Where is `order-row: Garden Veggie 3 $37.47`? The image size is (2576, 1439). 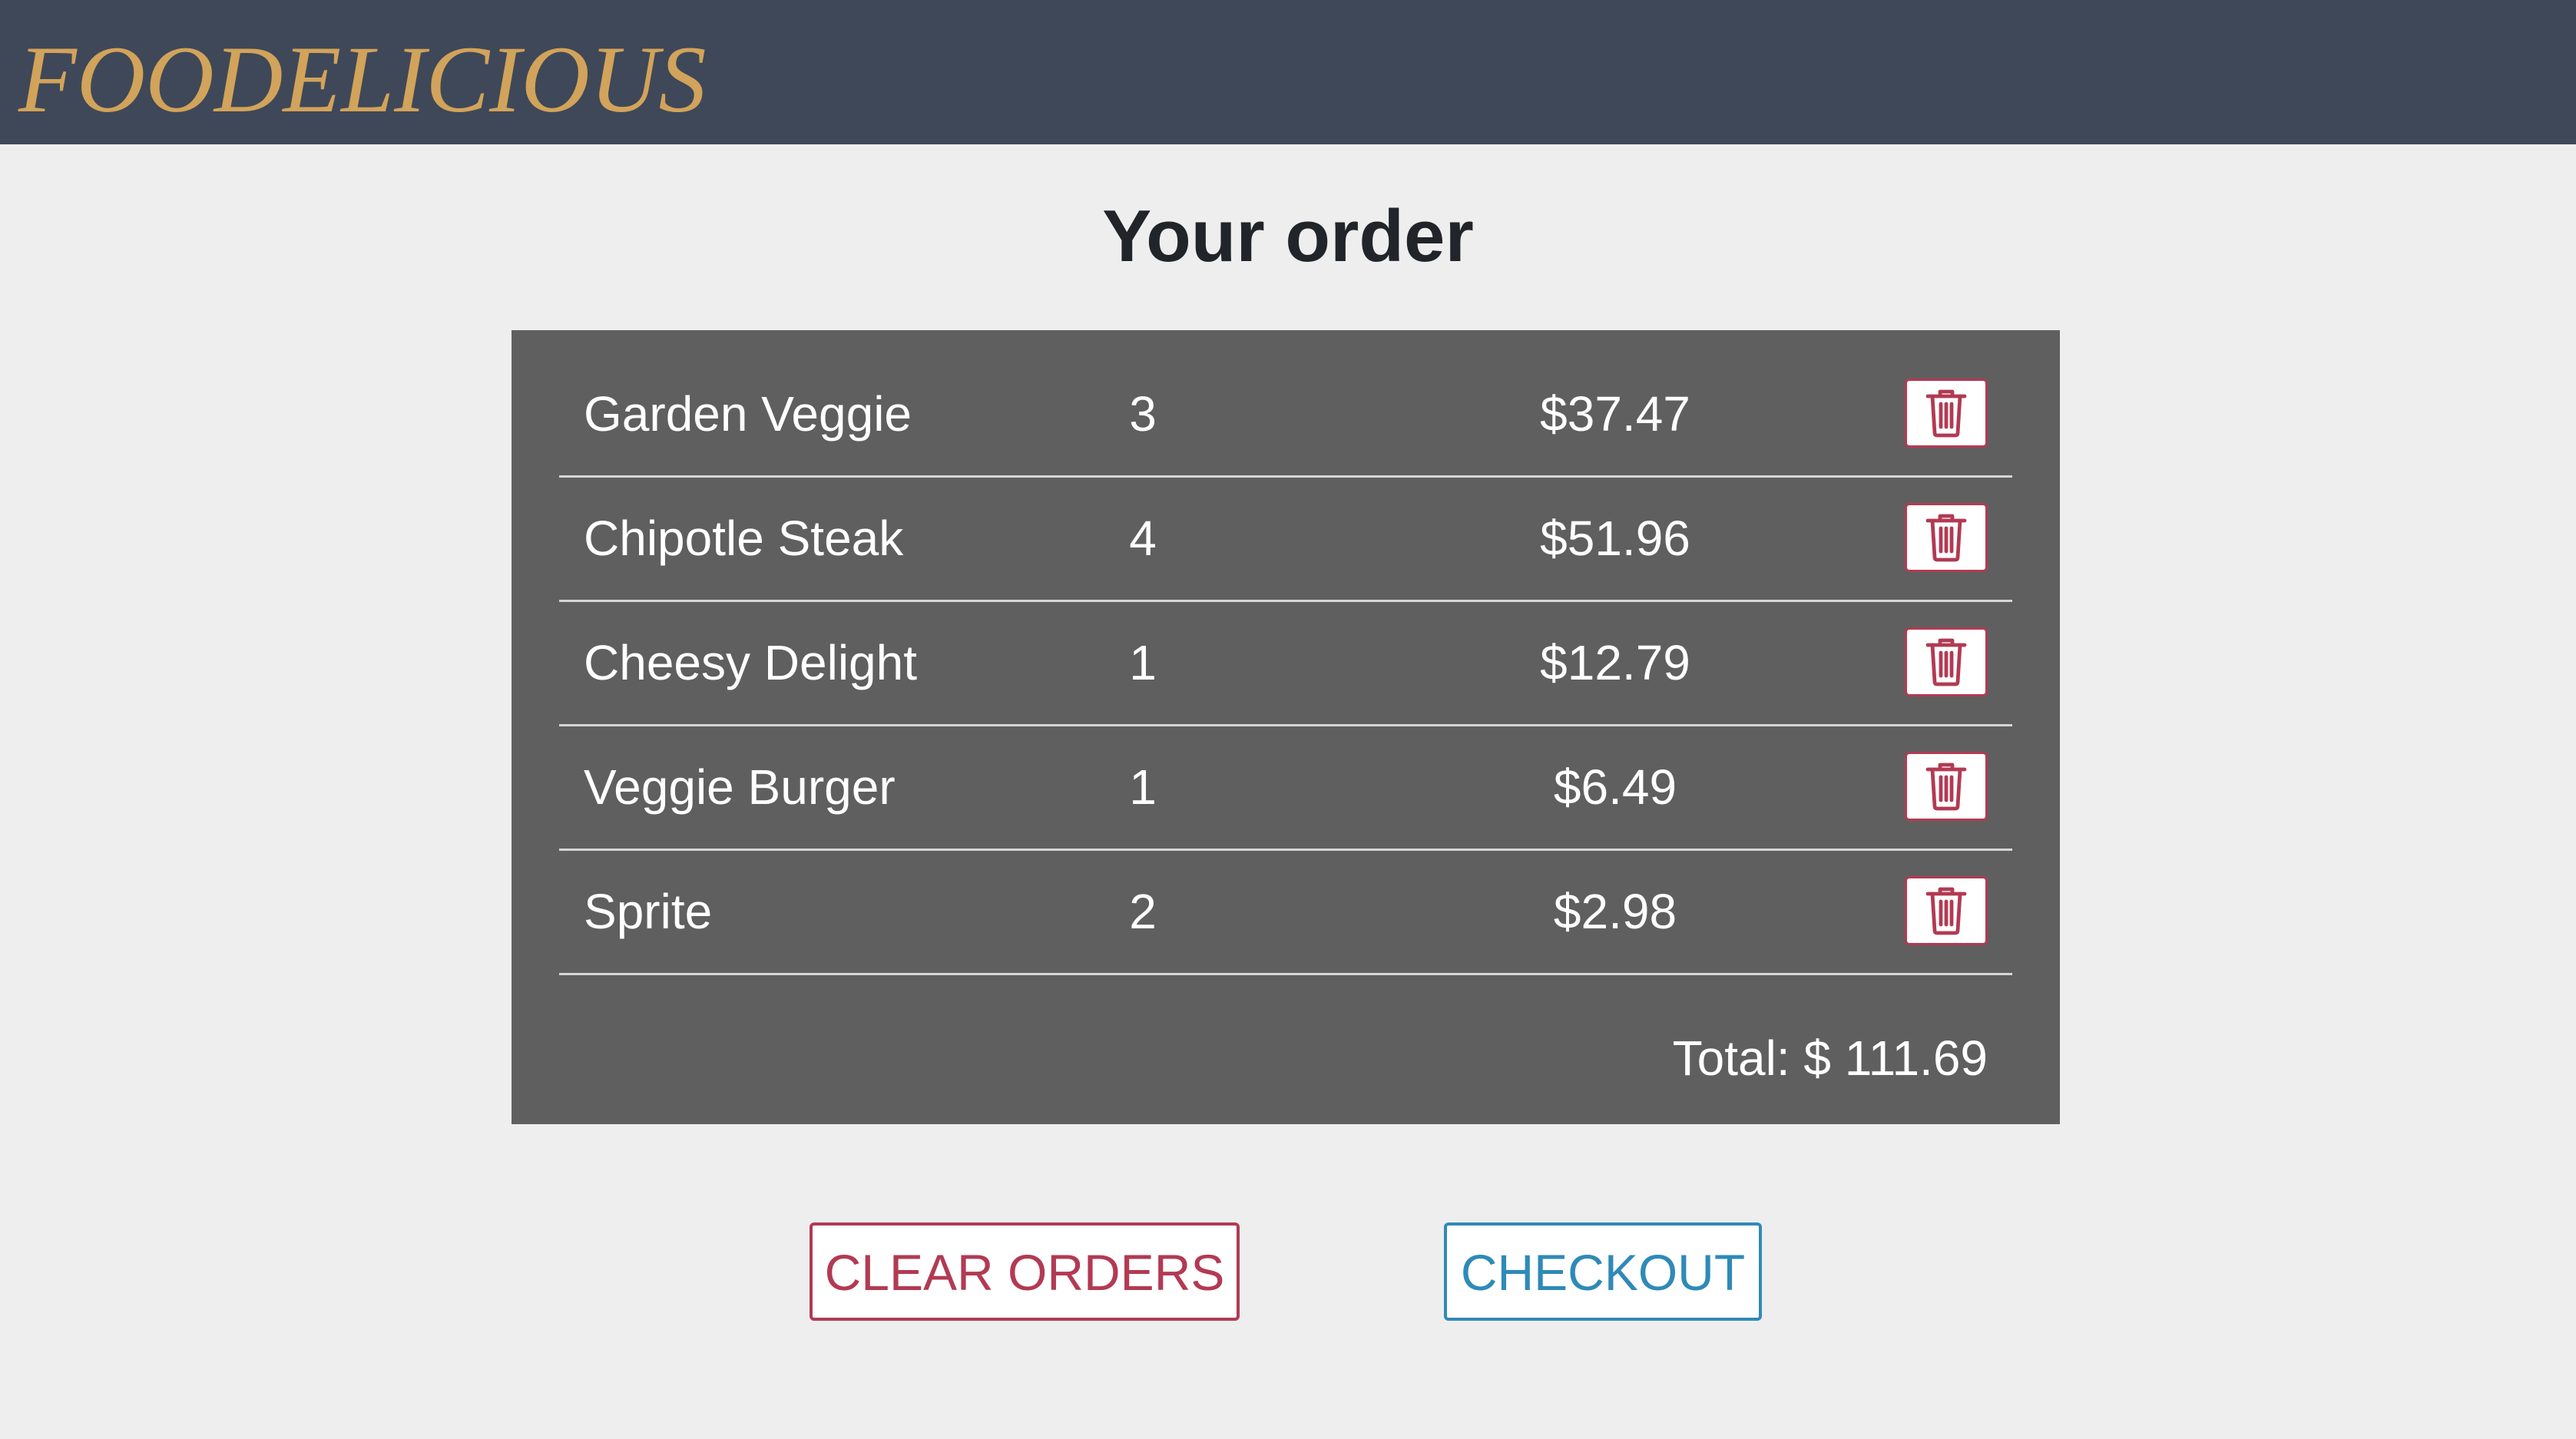 order-row: Garden Veggie 3 $37.47 is located at coordinates (1285, 416).